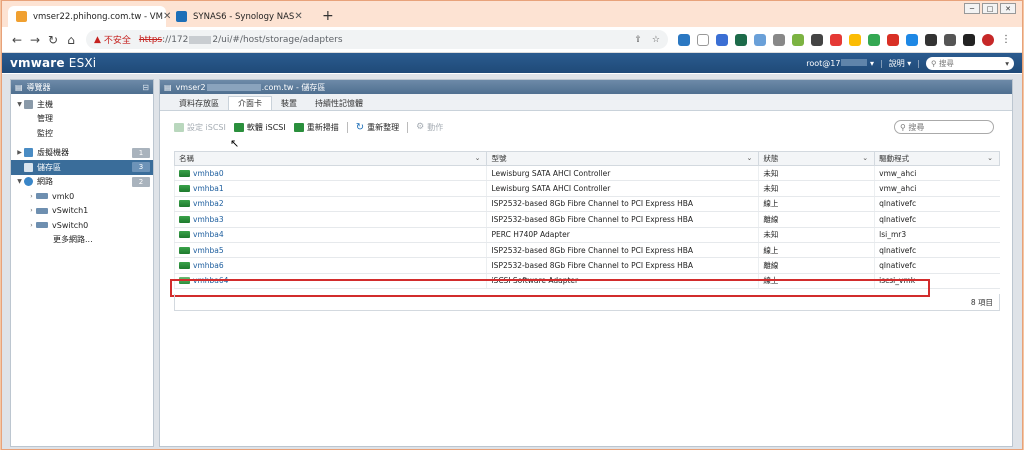 The image size is (1024, 450). What do you see at coordinates (823, 63) in the screenshot?
I see `user-label: root@17` at bounding box center [823, 63].